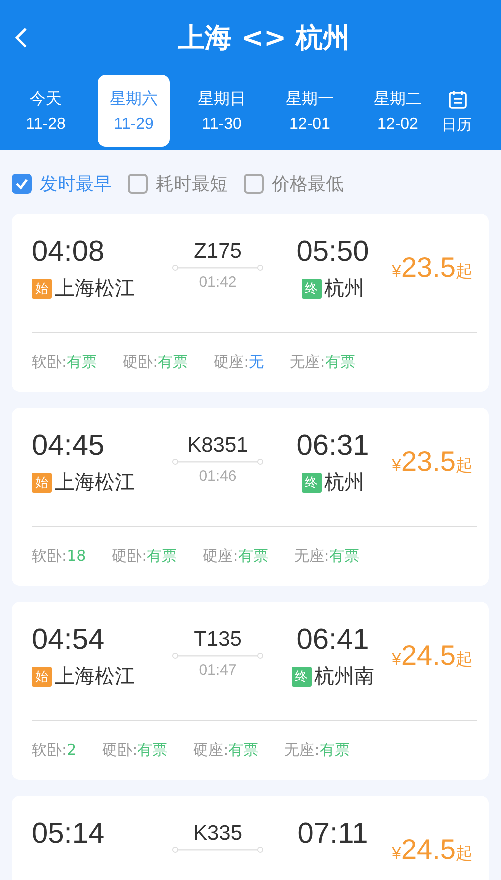 The image size is (501, 880). Describe the element at coordinates (46, 111) in the screenshot. I see `date-tab: 今天 11-28` at that location.